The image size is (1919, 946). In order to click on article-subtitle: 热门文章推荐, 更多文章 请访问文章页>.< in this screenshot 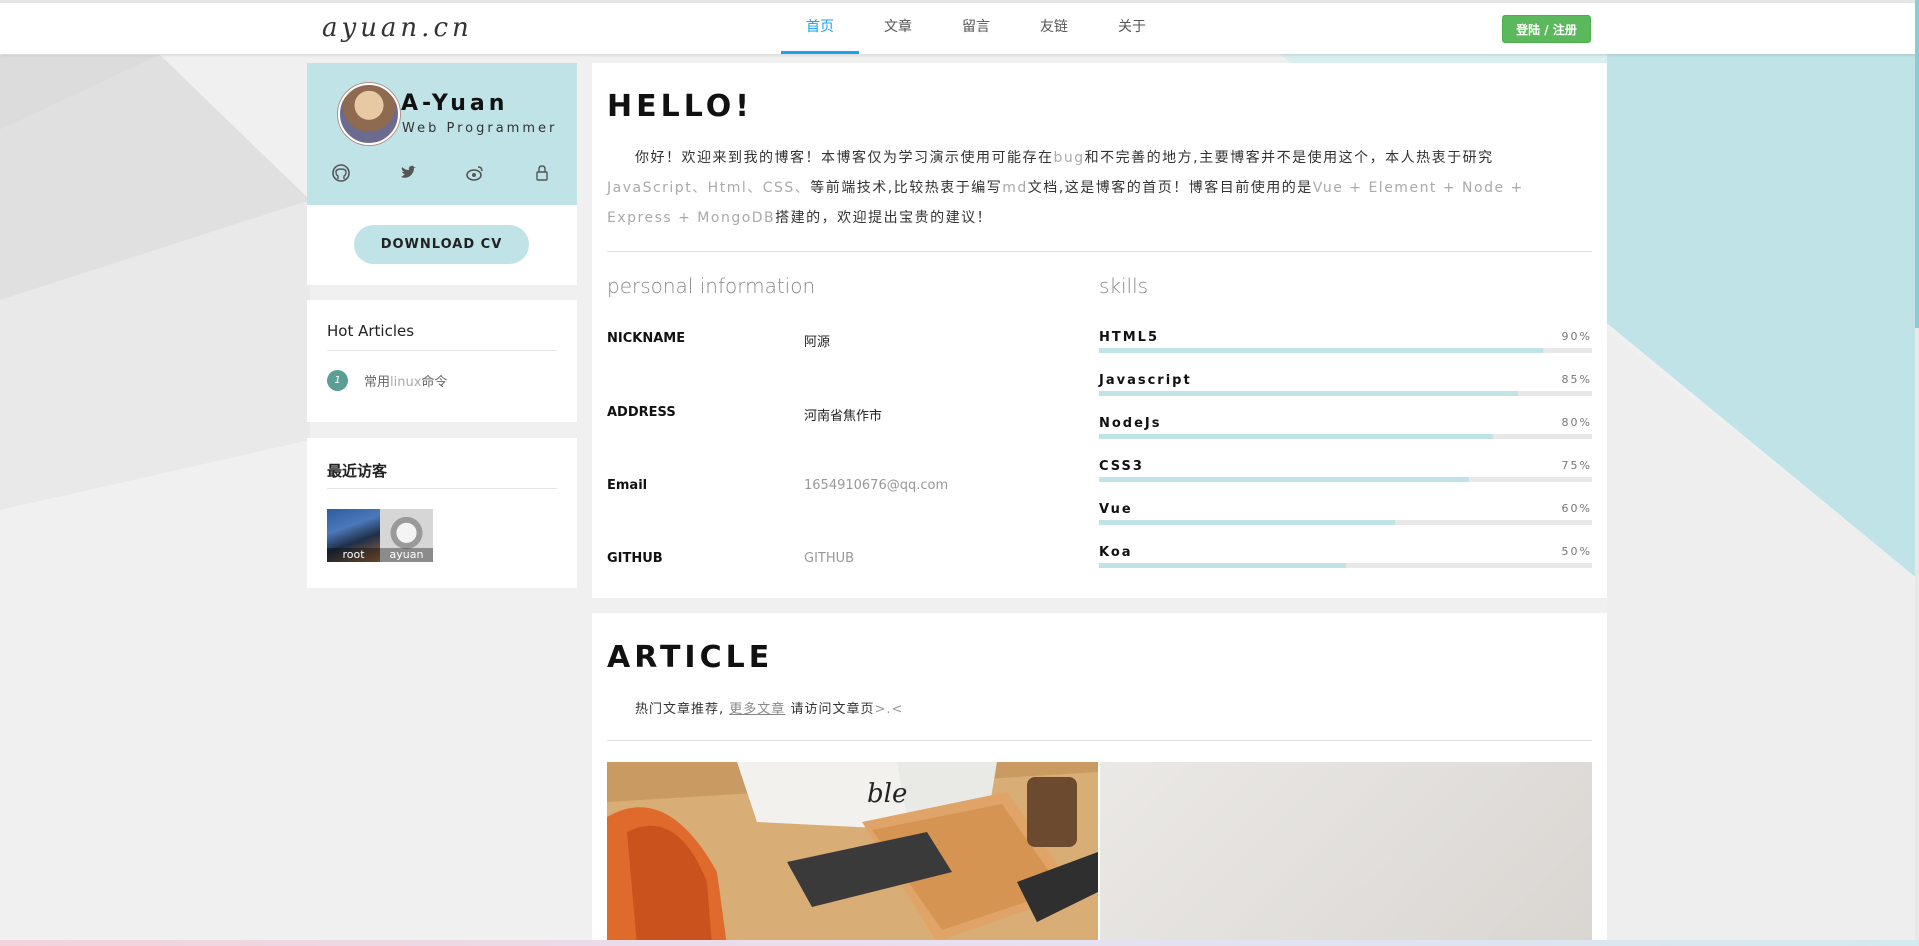, I will do `click(769, 707)`.